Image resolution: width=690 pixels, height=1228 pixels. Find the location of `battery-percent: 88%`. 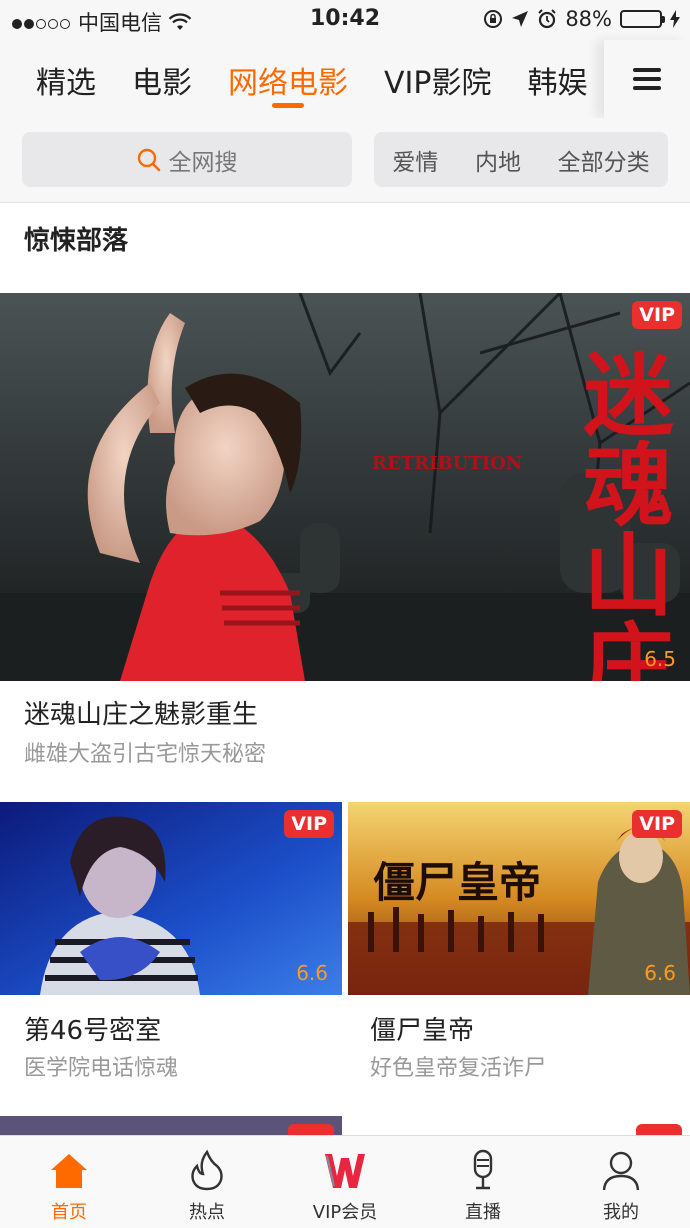

battery-percent: 88% is located at coordinates (588, 19).